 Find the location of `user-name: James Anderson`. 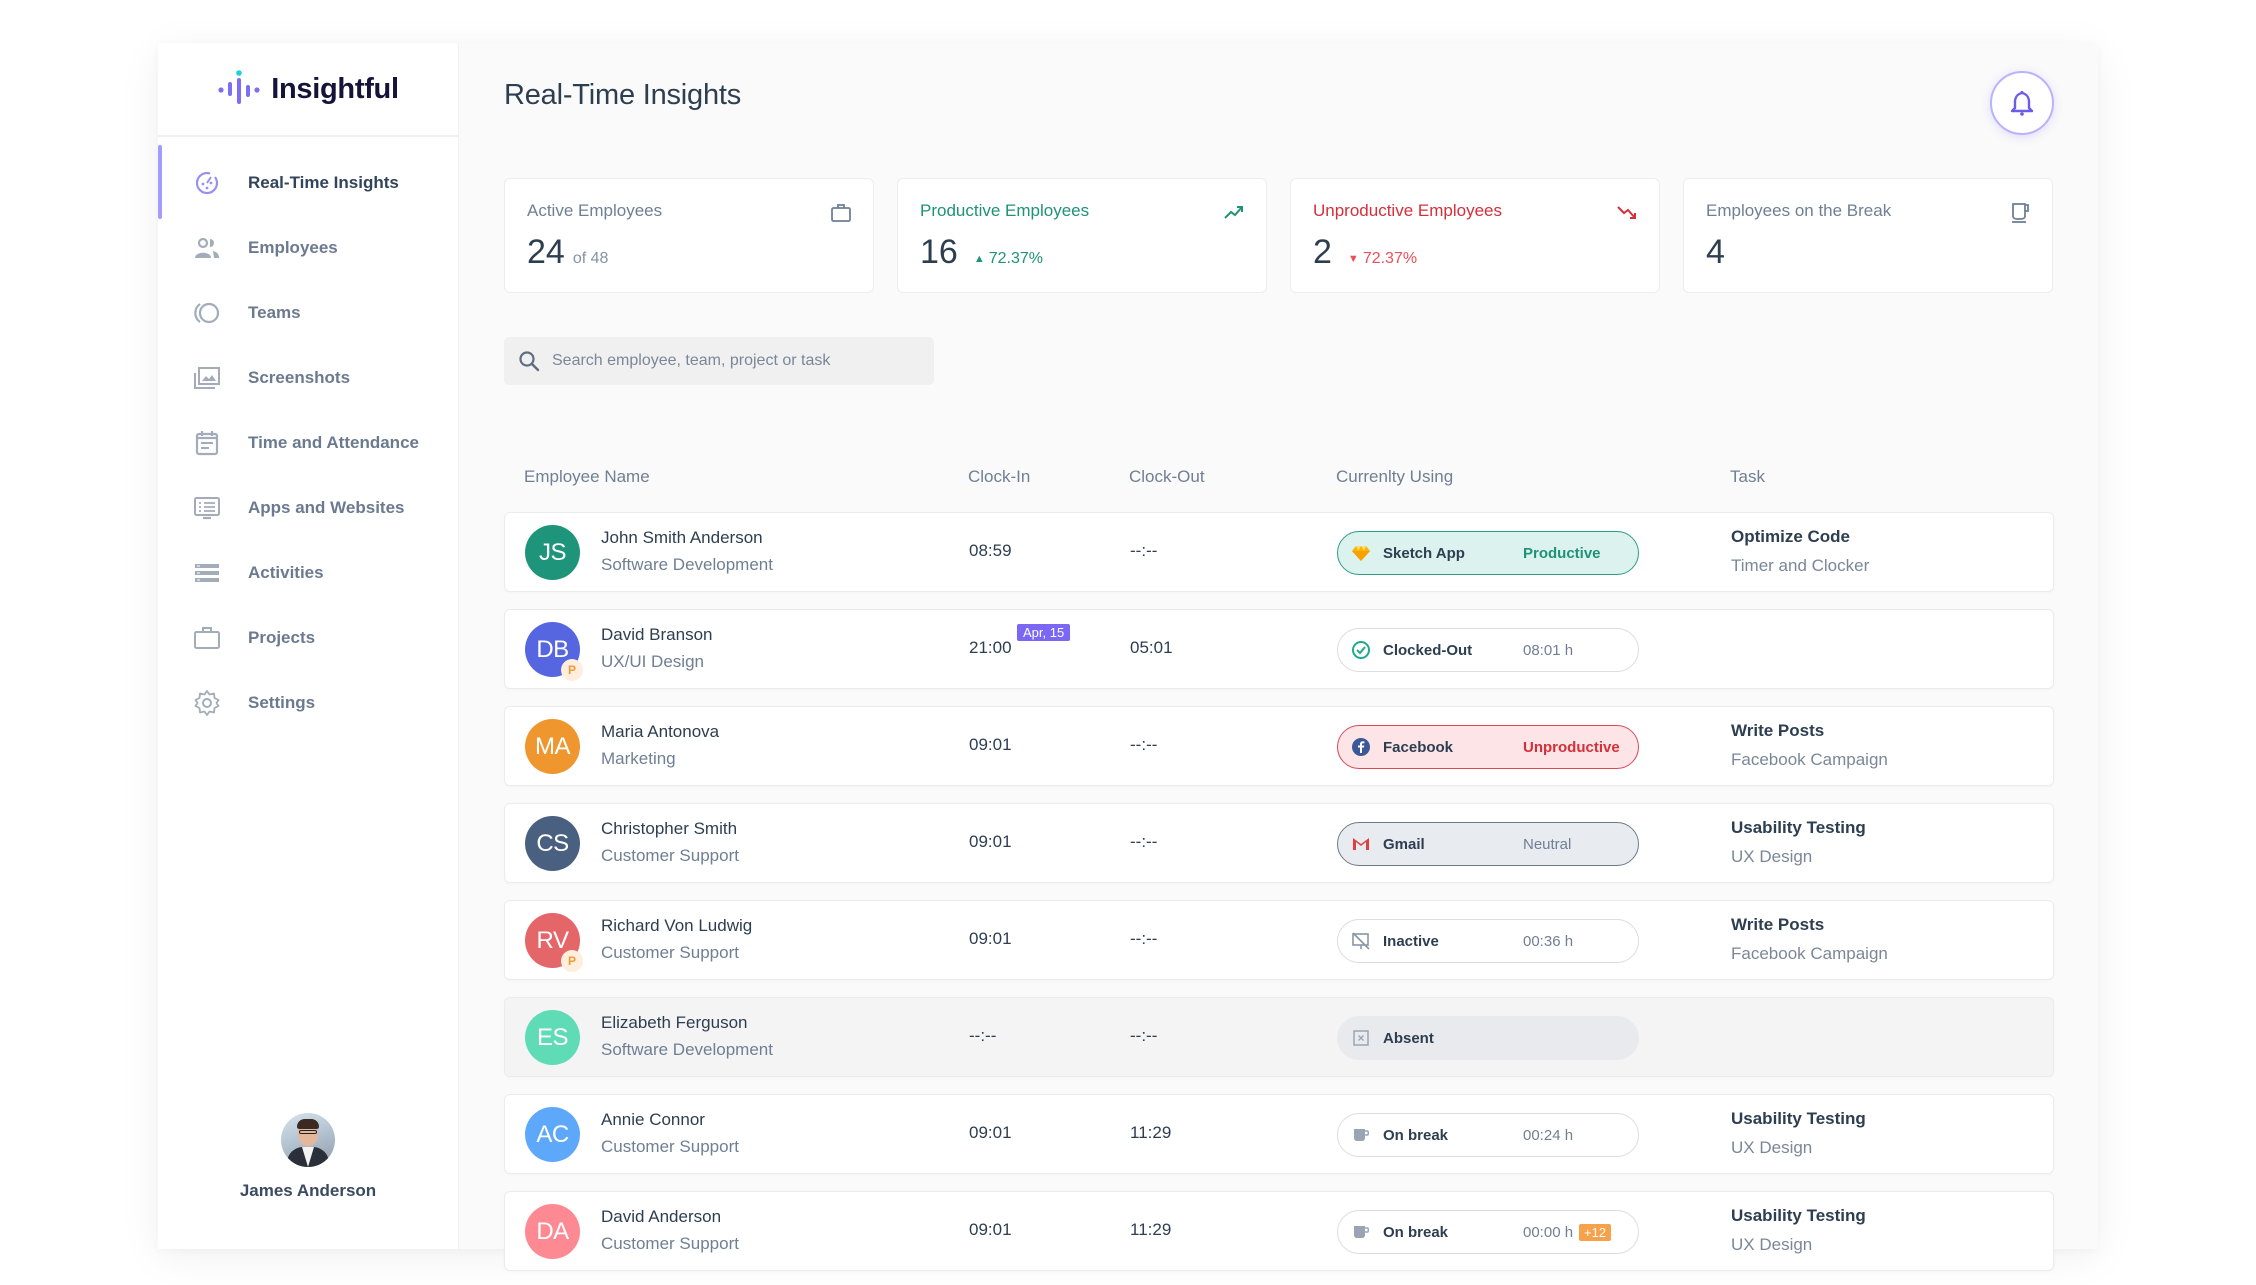

user-name: James Anderson is located at coordinates (308, 1190).